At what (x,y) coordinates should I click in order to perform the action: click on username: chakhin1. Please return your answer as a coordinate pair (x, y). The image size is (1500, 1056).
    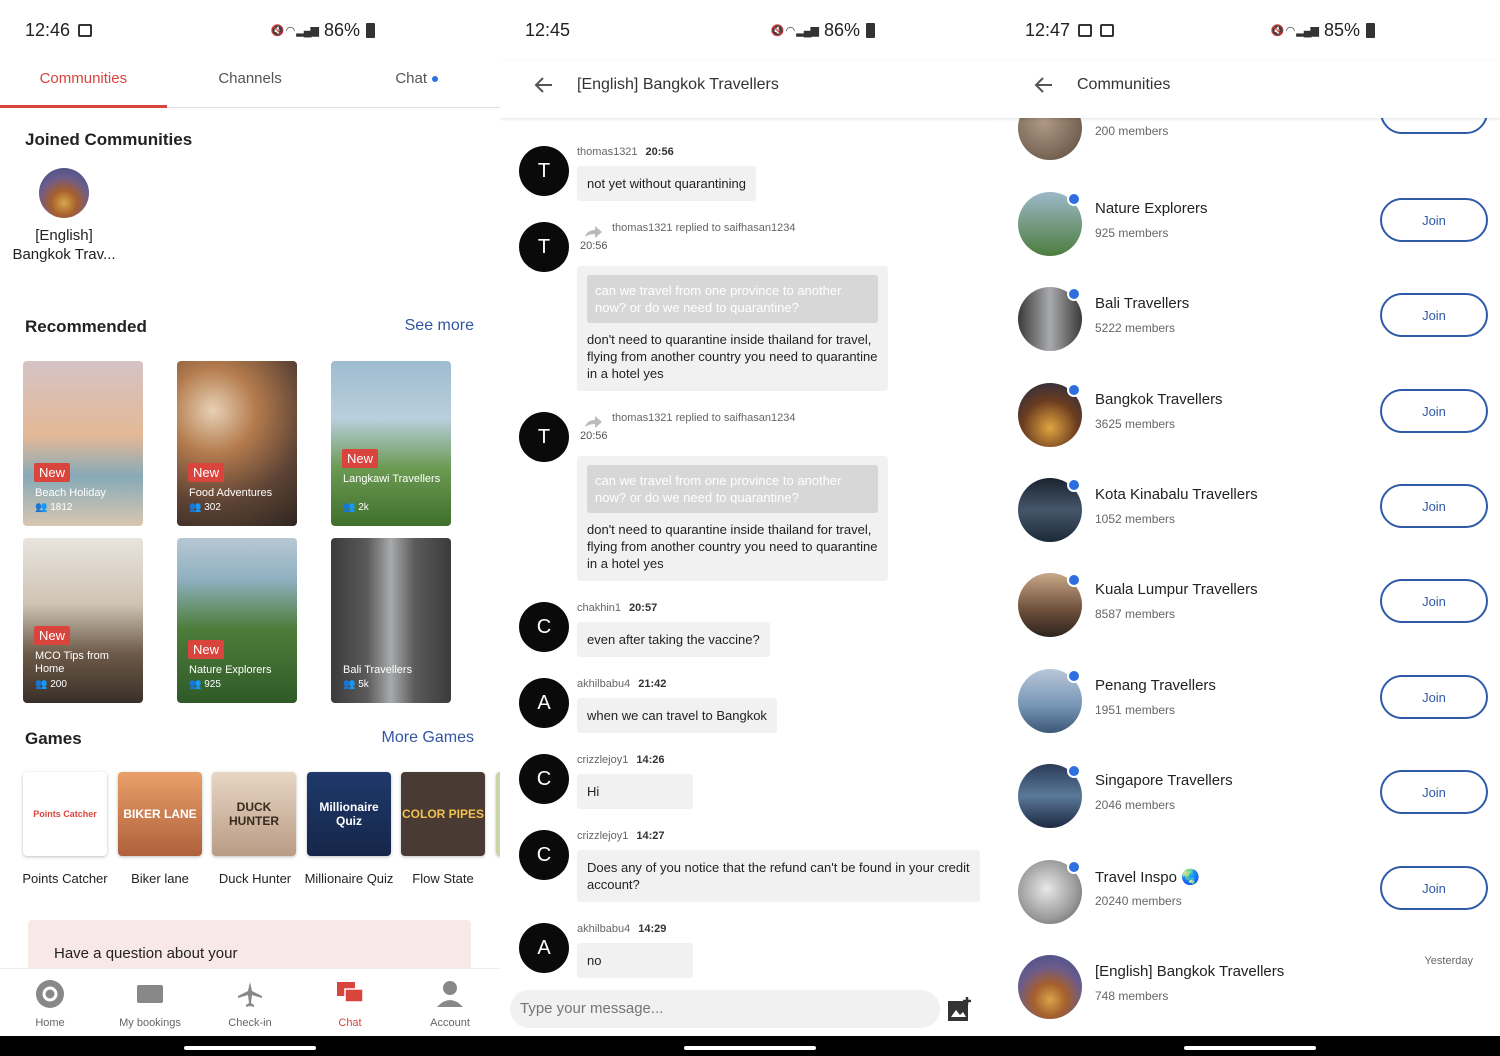
    Looking at the image, I should click on (599, 608).